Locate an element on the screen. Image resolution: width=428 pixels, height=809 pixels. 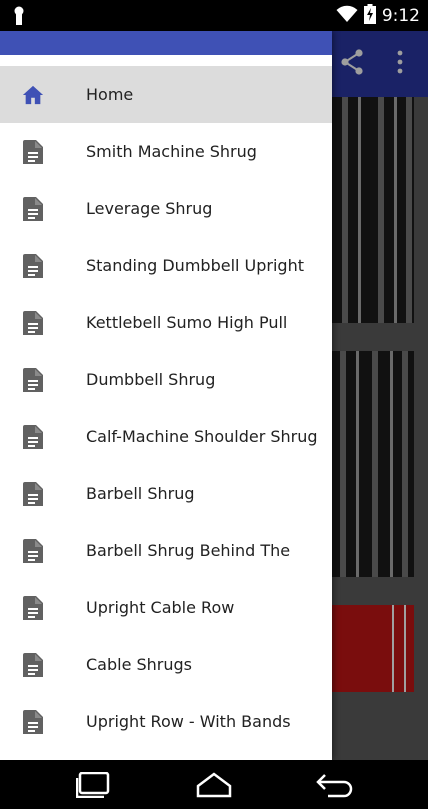
drawer-item-4: Kettlebell Sumo High Pull is located at coordinates (166, 322).